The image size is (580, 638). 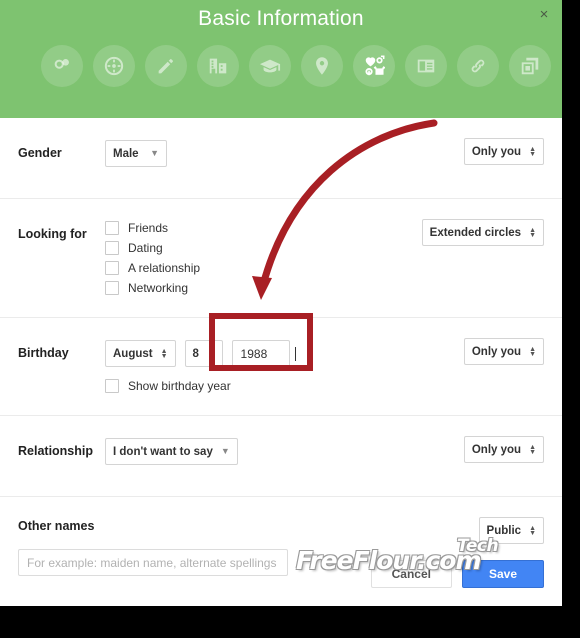 What do you see at coordinates (333, 288) in the screenshot?
I see `checkbox-networking: Networking` at bounding box center [333, 288].